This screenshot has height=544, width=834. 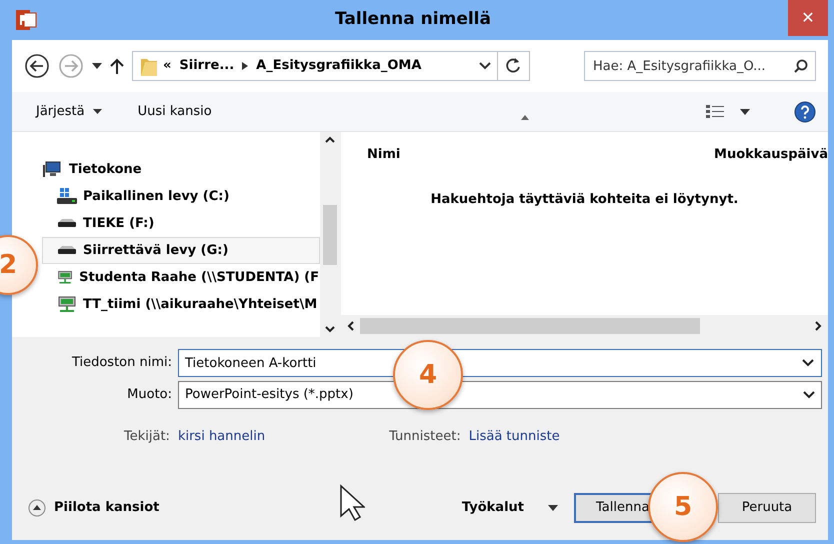 I want to click on folder-icon, so click(x=149, y=66).